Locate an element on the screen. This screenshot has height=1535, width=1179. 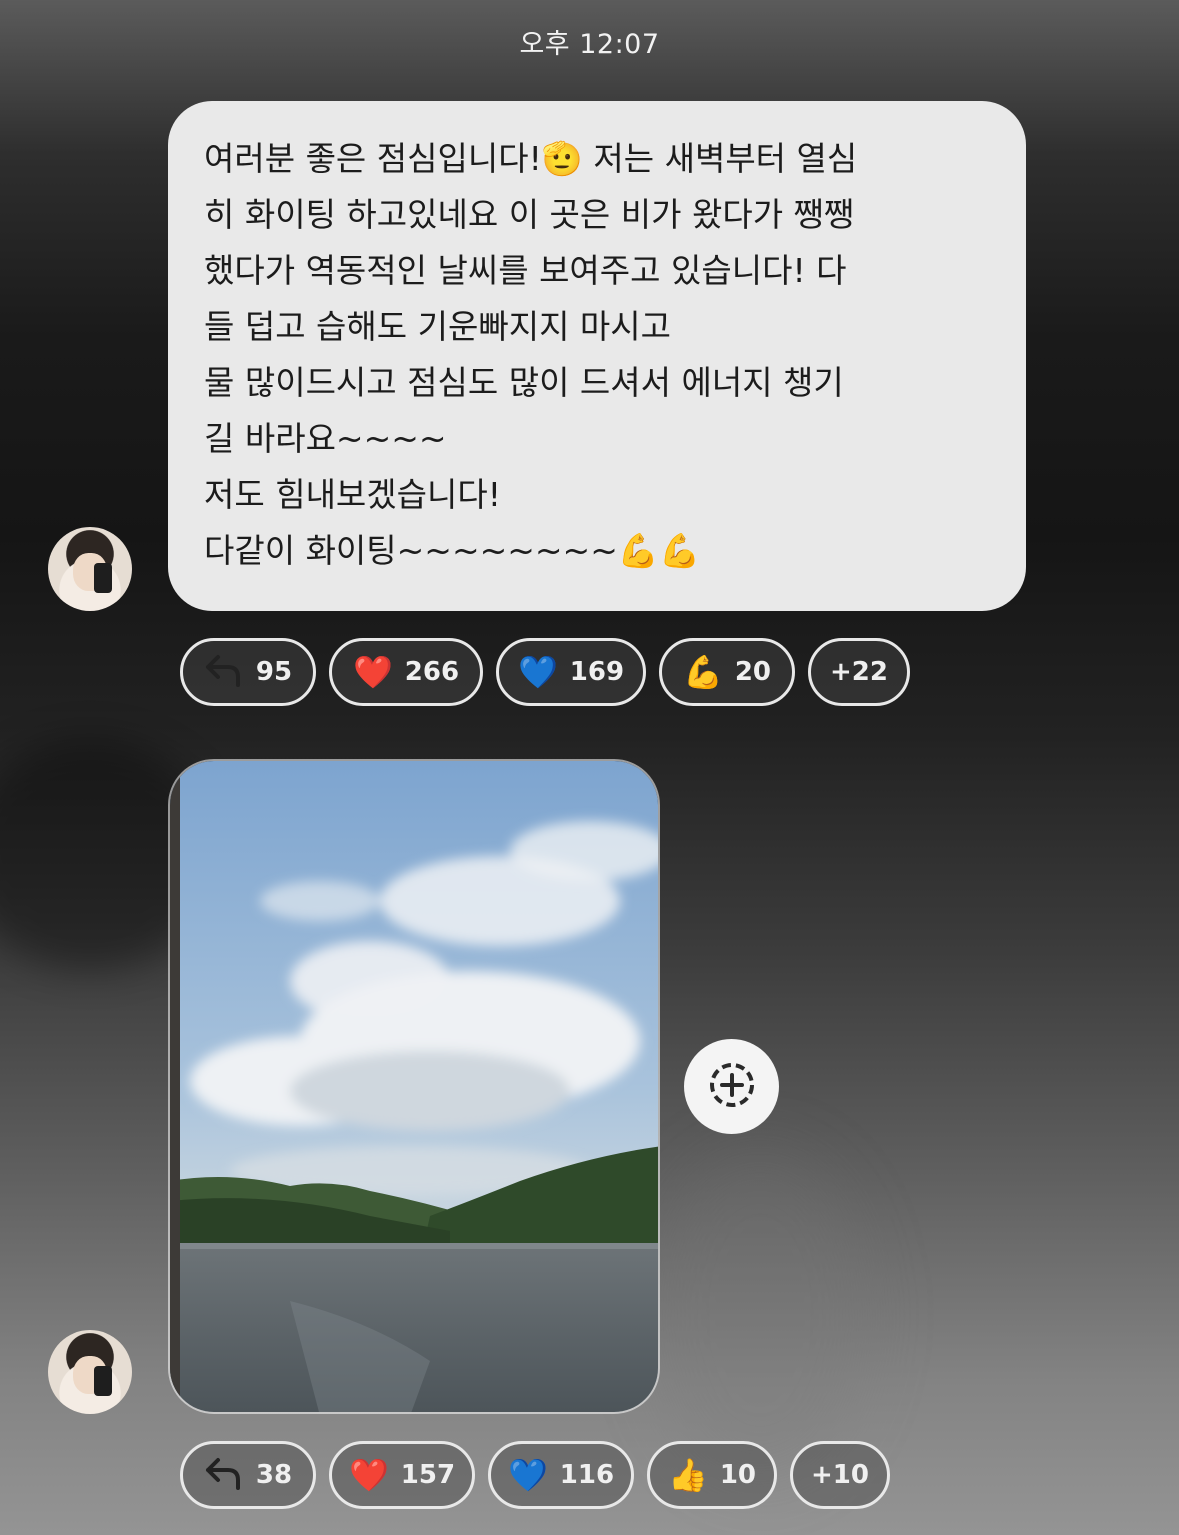
reply-button: 95 is located at coordinates (248, 672).